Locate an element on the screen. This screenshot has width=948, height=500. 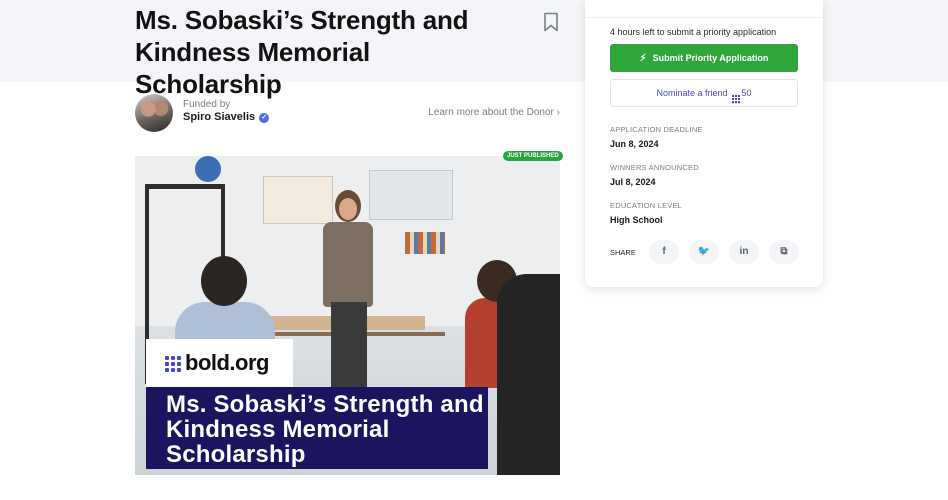
donor-name-row: Spiro Siavelis ✓ is located at coordinates (226, 117).